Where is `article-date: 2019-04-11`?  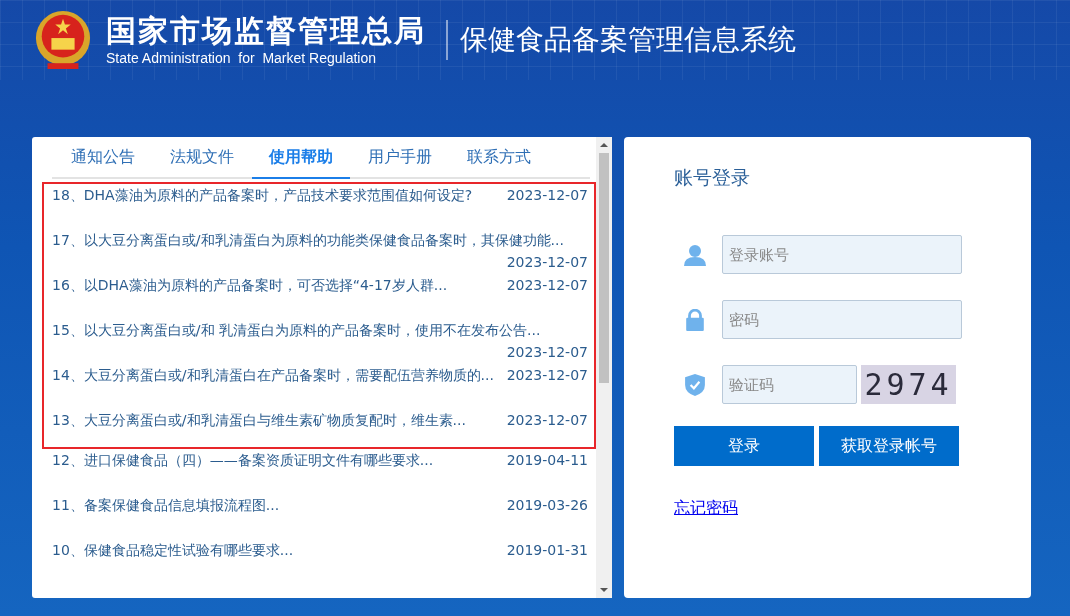 article-date: 2019-04-11 is located at coordinates (547, 460).